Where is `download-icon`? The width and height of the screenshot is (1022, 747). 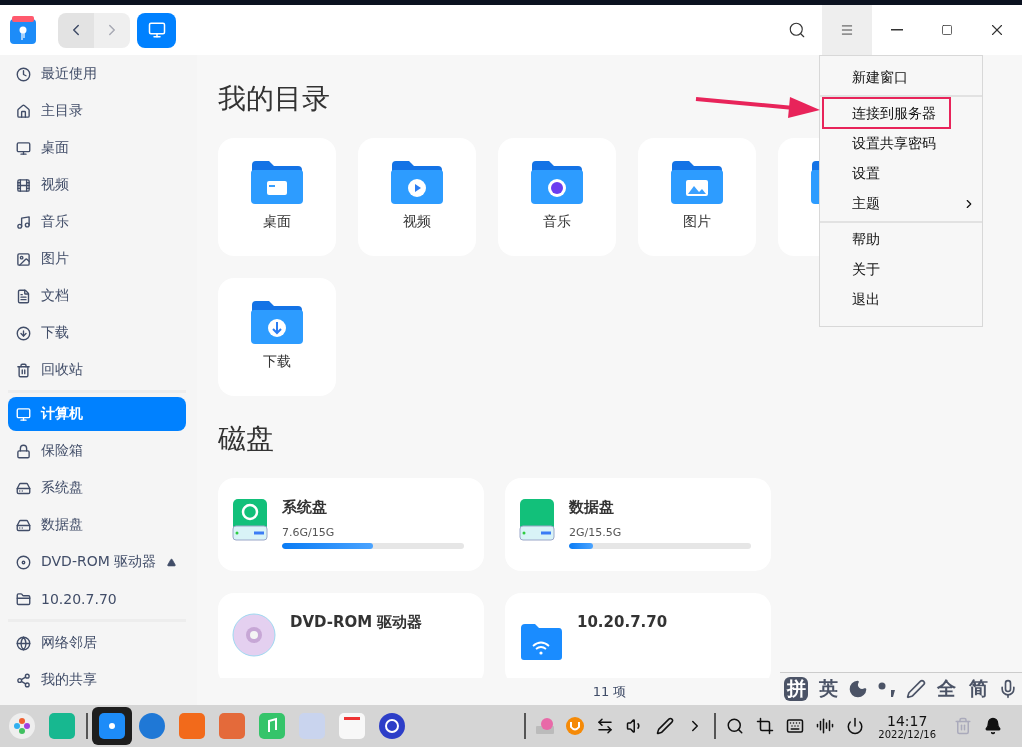
download-icon is located at coordinates (23, 333).